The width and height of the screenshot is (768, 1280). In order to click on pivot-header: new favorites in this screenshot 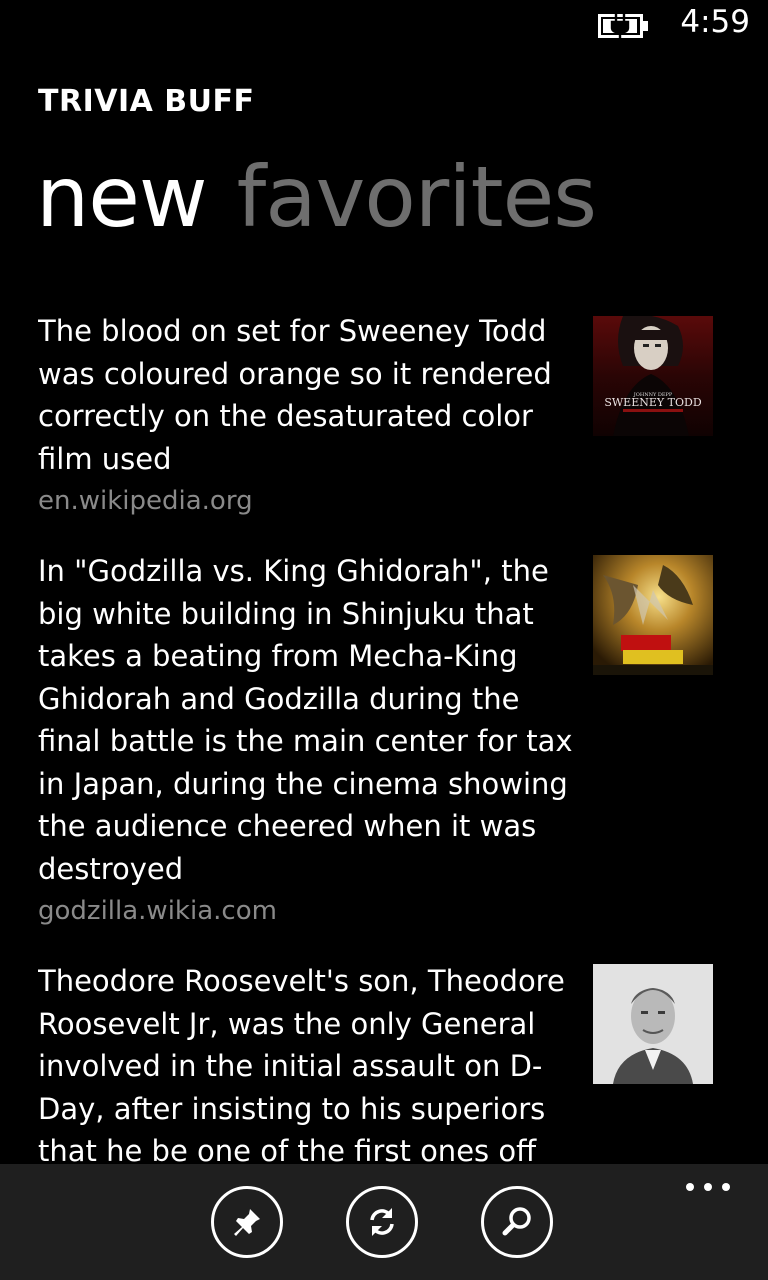, I will do `click(331, 197)`.